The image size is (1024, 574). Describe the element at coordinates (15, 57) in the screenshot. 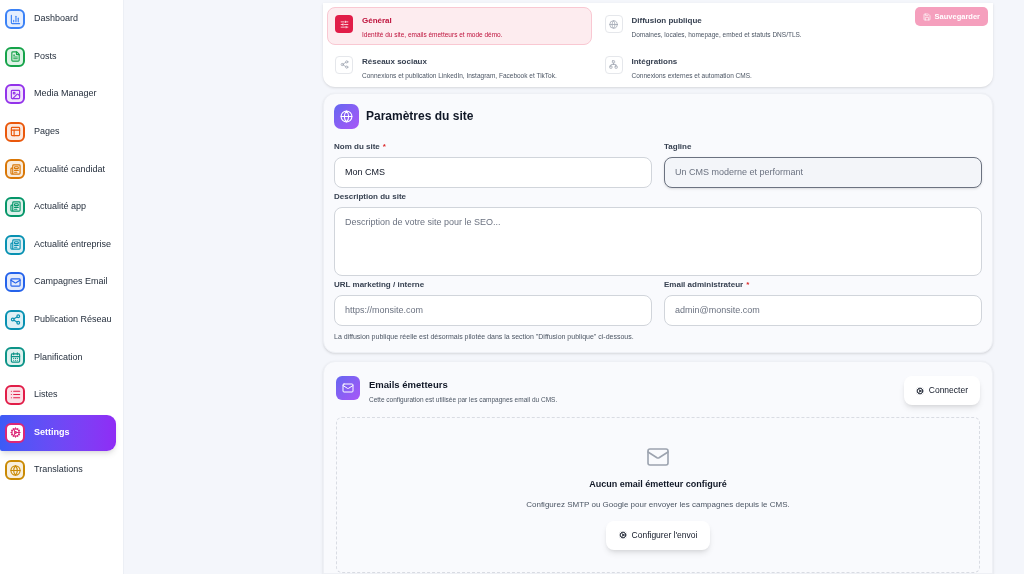

I see `document-icon` at that location.